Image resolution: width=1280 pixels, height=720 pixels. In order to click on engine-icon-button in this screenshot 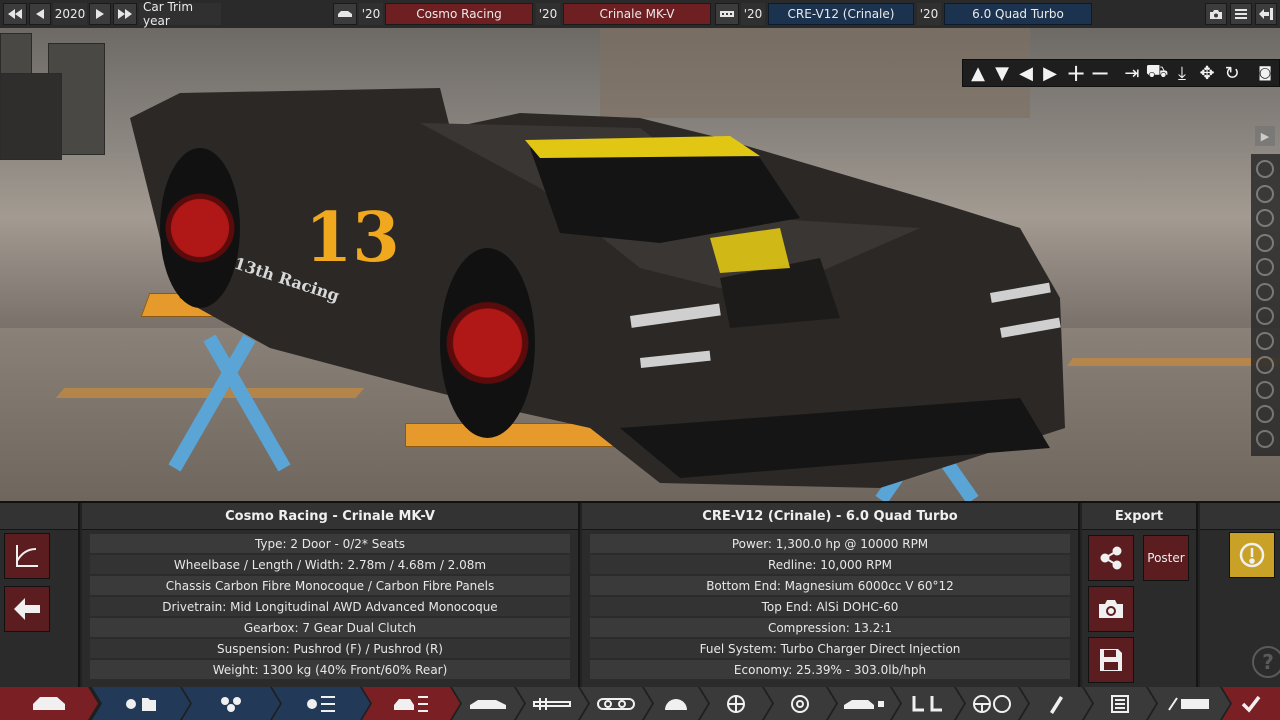, I will do `click(727, 14)`.